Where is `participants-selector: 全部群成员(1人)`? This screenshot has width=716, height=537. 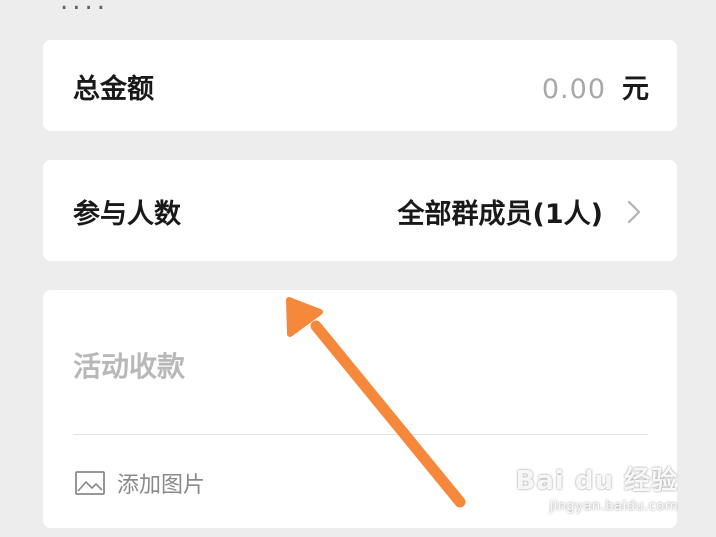
participants-selector: 全部群成员(1人) is located at coordinates (521, 211).